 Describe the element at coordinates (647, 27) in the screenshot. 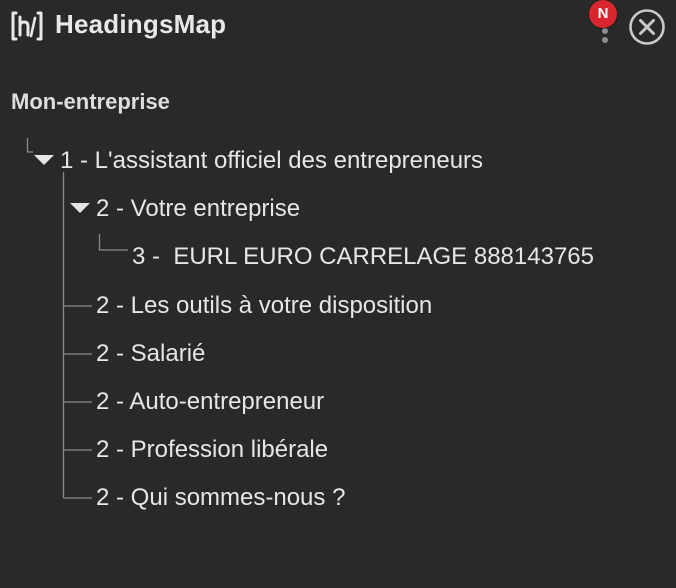

I see `close-icon` at that location.